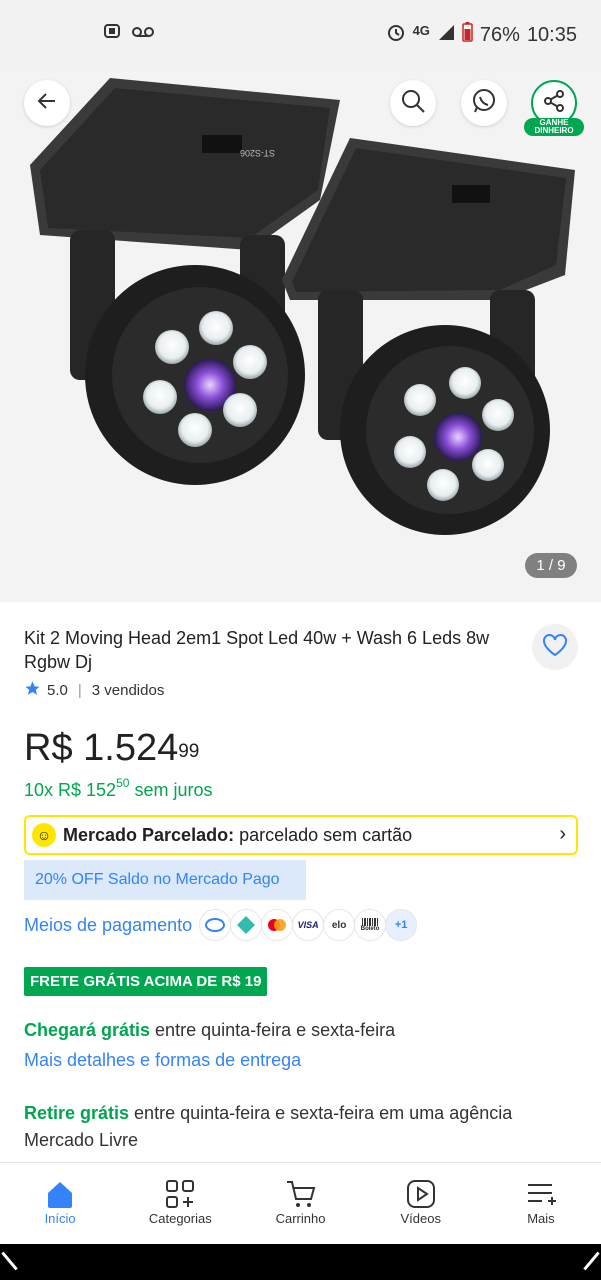 The image size is (601, 1280). Describe the element at coordinates (60, 1194) in the screenshot. I see `home-icon` at that location.